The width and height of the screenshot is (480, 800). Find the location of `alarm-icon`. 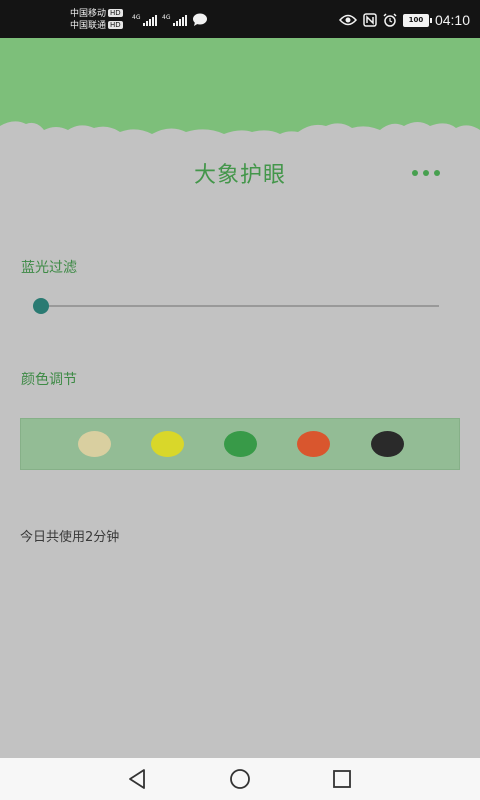

alarm-icon is located at coordinates (390, 20).